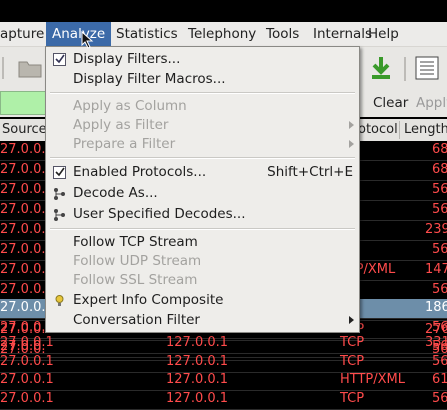  I want to click on shortcut-label: Shift+Ctrl+E, so click(310, 172).